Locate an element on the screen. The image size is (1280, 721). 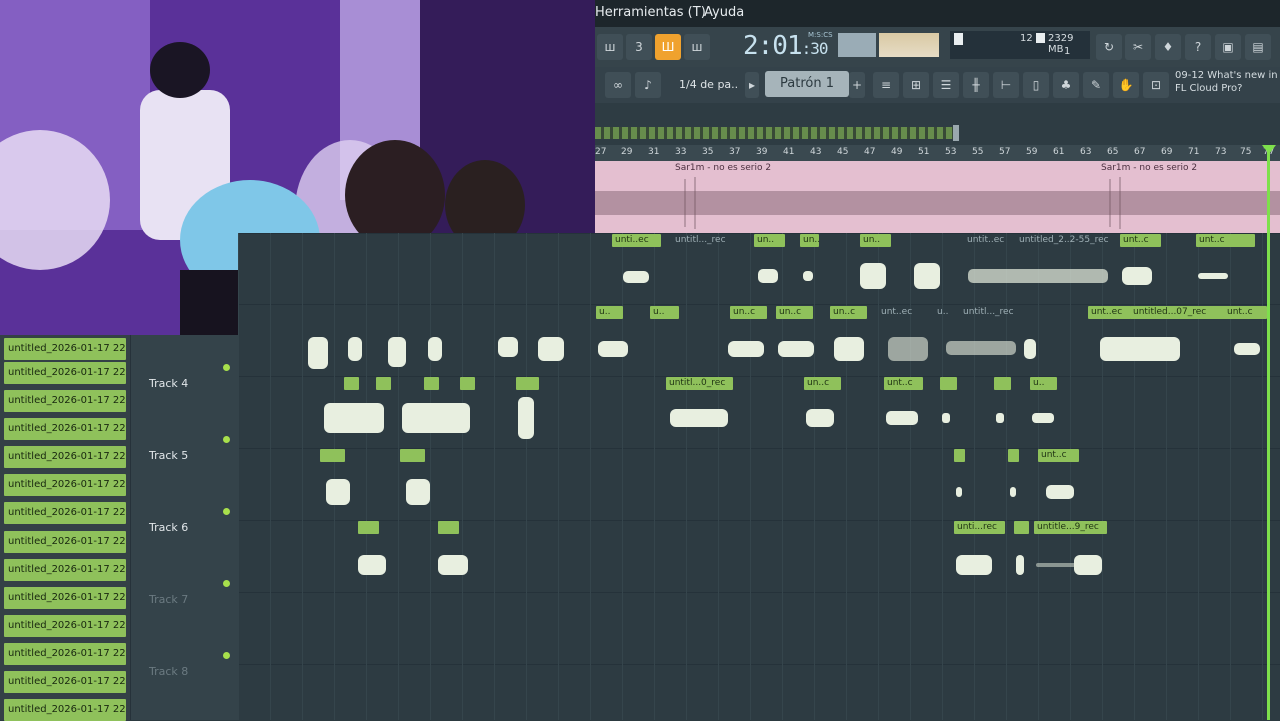
pattern-selector: Patrón 1 is located at coordinates (807, 84).